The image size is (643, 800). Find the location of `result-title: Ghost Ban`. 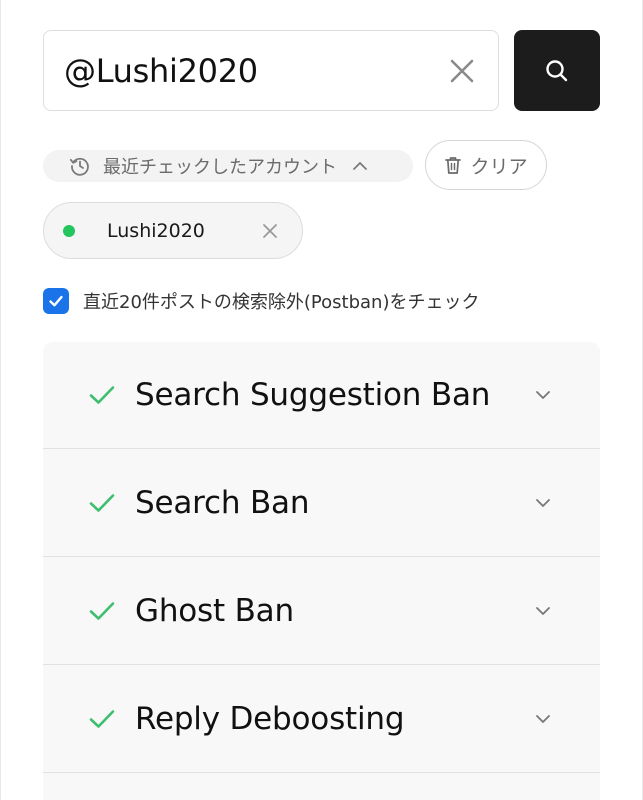

result-title: Ghost Ban is located at coordinates (214, 610).